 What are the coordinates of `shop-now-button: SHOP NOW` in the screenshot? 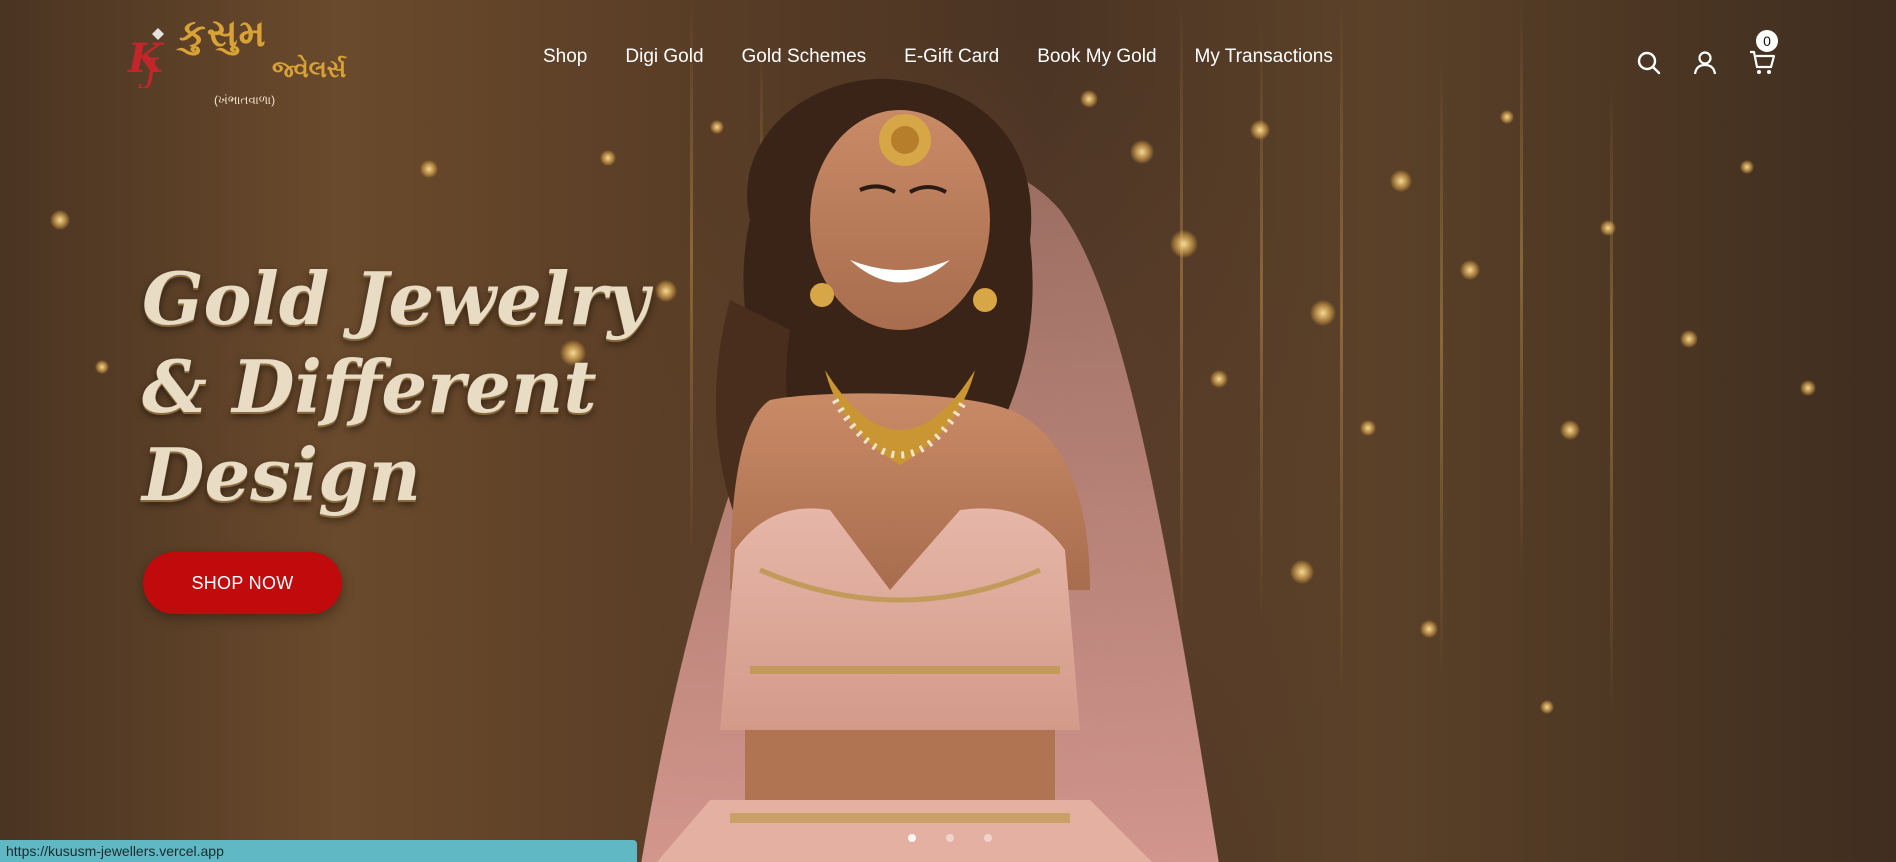 It's located at (242, 583).